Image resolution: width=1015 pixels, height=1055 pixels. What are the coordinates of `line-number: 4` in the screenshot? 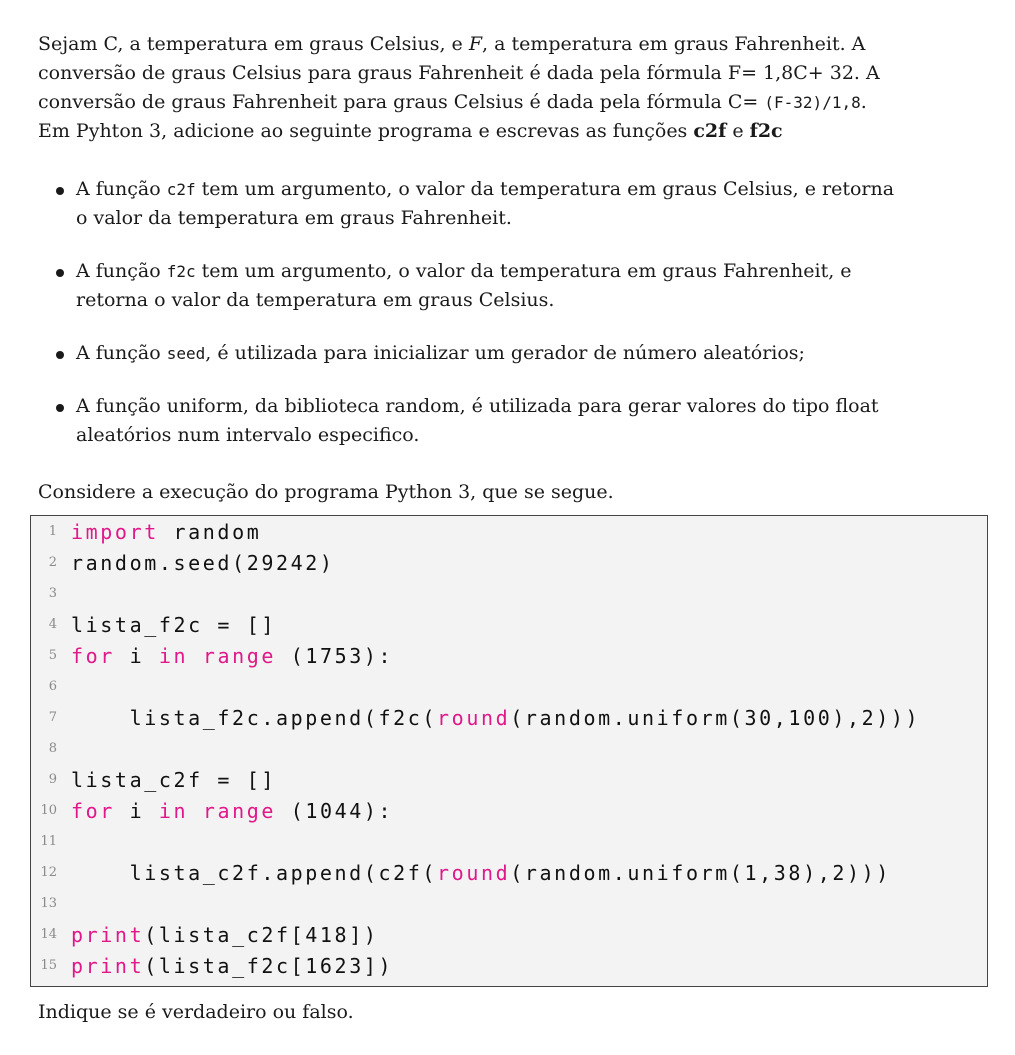 It's located at (52, 624).